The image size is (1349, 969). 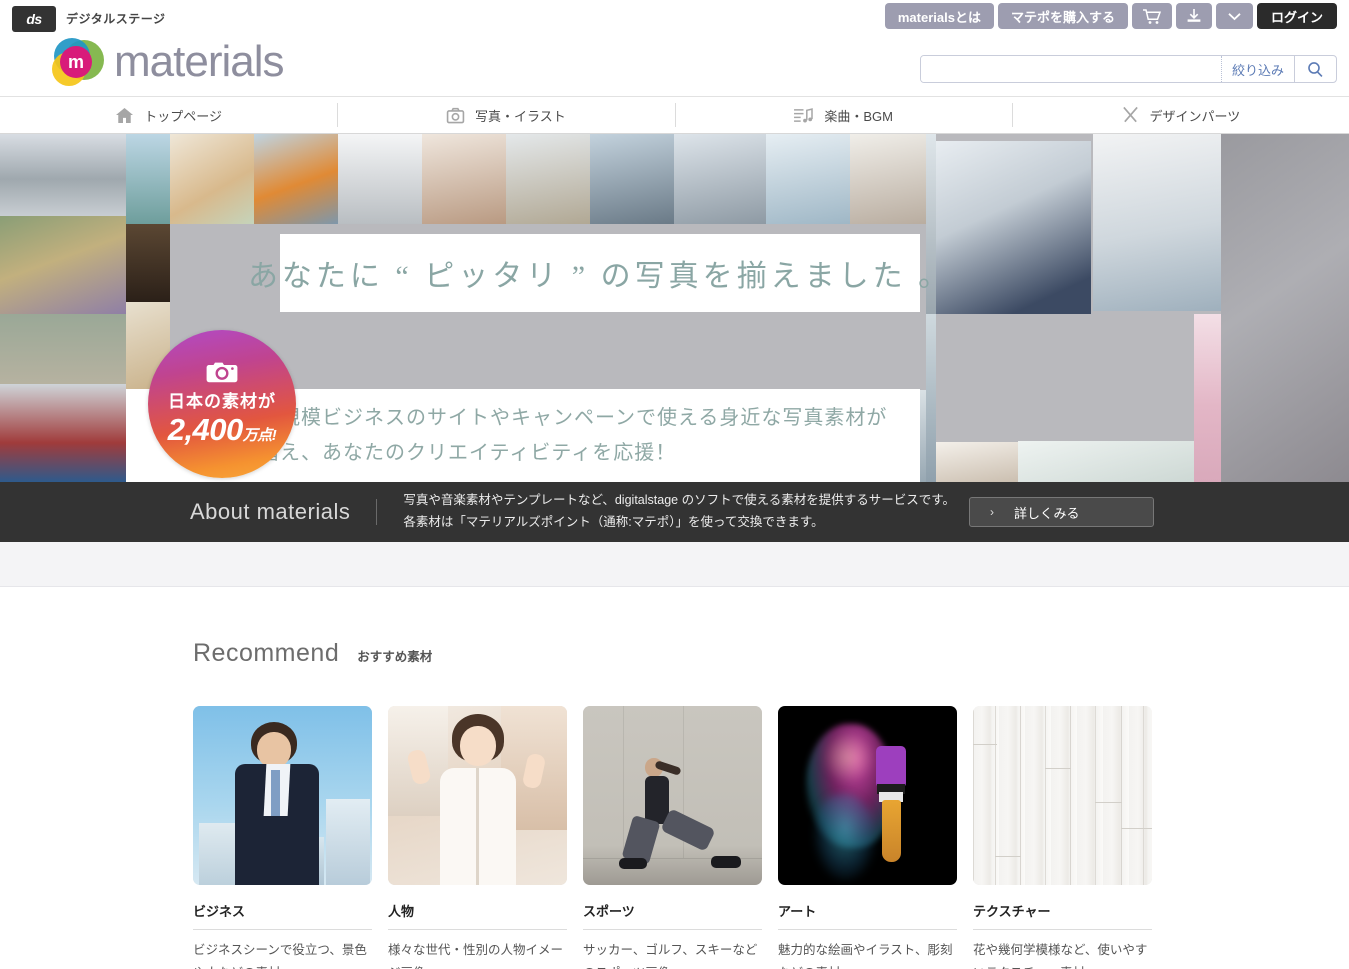 I want to click on utility-buttons: materialsとは マテポを購入する ログイン, so click(x=1110, y=16).